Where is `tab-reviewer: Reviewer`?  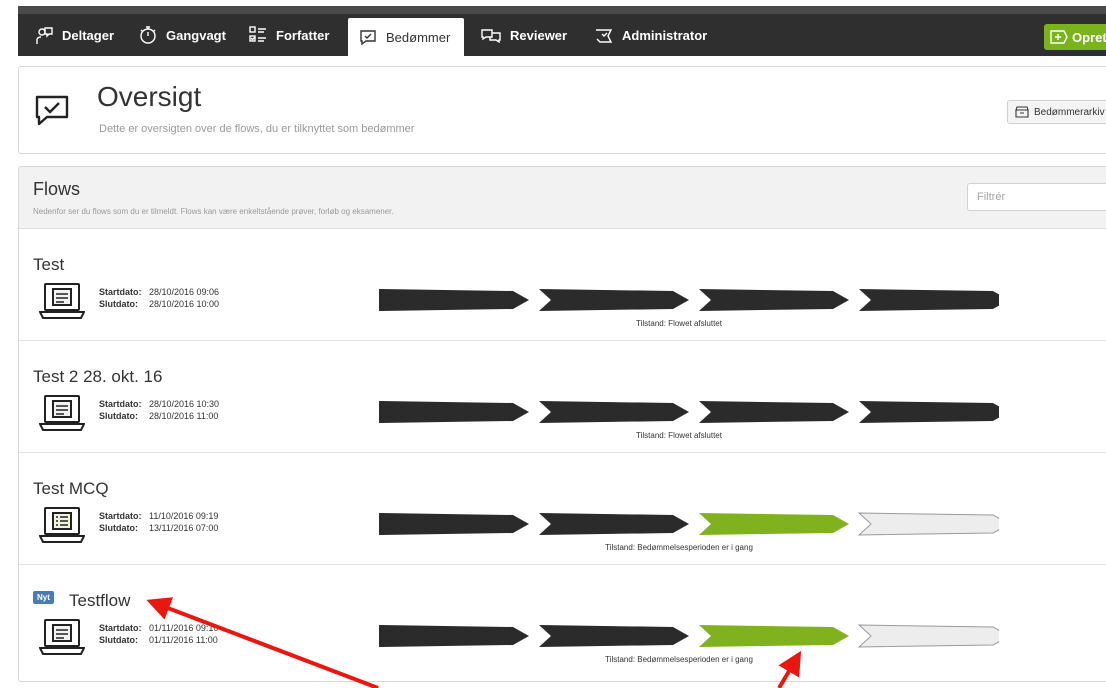 tab-reviewer: Reviewer is located at coordinates (523, 35).